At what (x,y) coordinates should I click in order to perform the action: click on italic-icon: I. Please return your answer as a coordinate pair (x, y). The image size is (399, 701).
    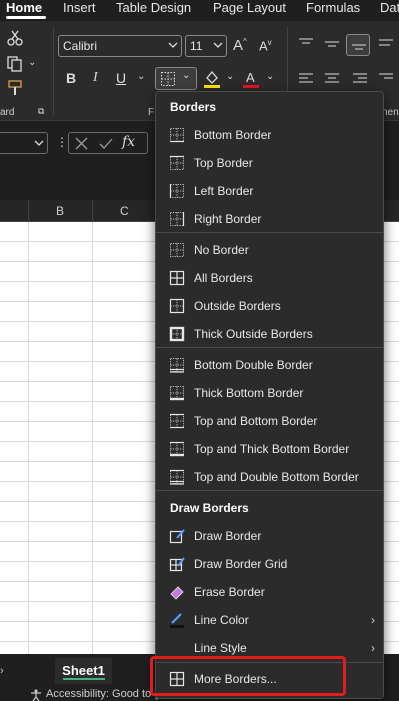
    Looking at the image, I should click on (95, 78).